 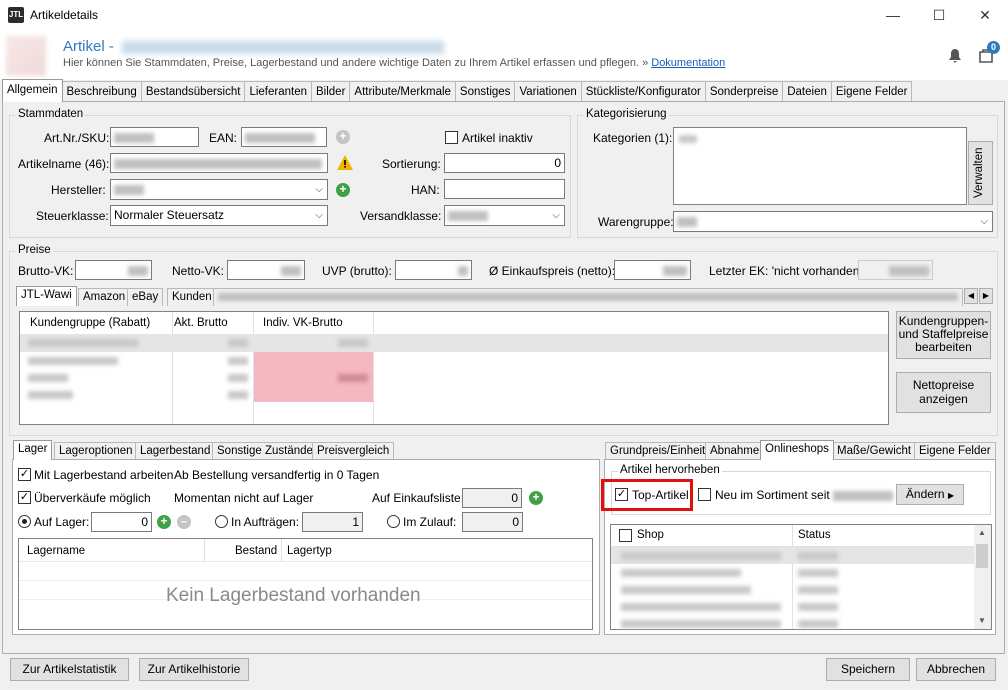 I want to click on tab-sonderpreise: Sonderpreise, so click(x=744, y=91).